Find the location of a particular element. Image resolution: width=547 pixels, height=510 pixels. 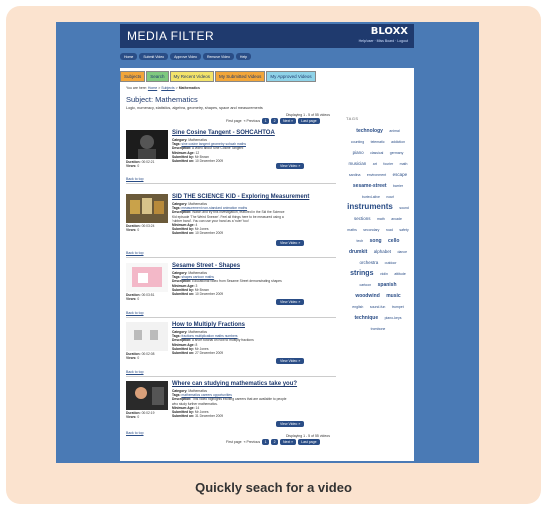

breadcrumb-prefix: You are here: is located at coordinates (136, 88).